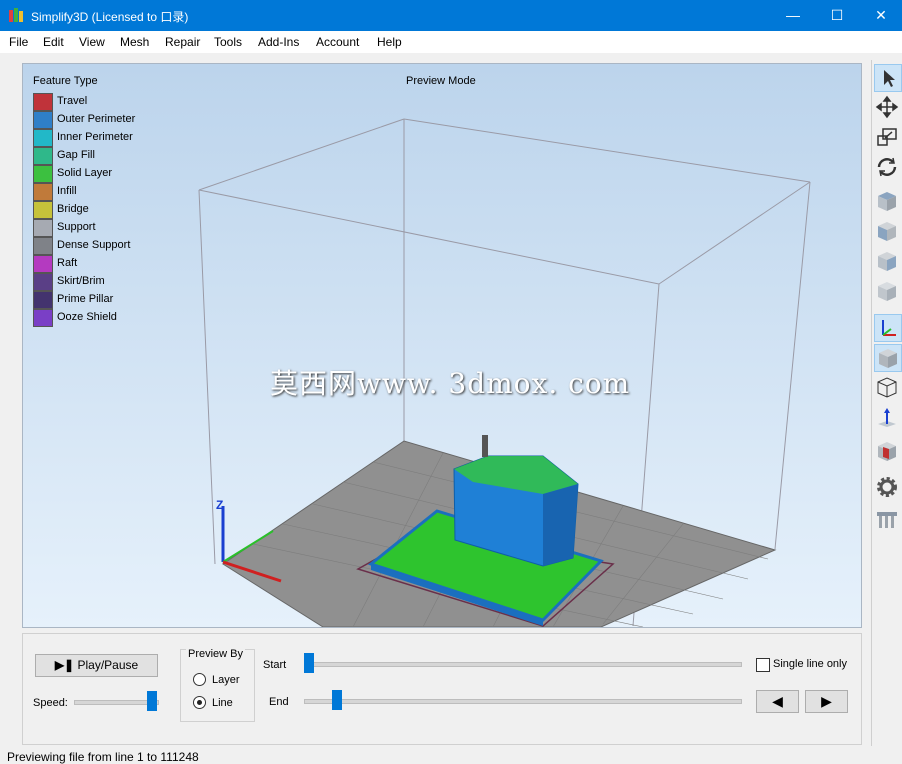 This screenshot has width=902, height=764. I want to click on normals-icon, so click(888, 418).